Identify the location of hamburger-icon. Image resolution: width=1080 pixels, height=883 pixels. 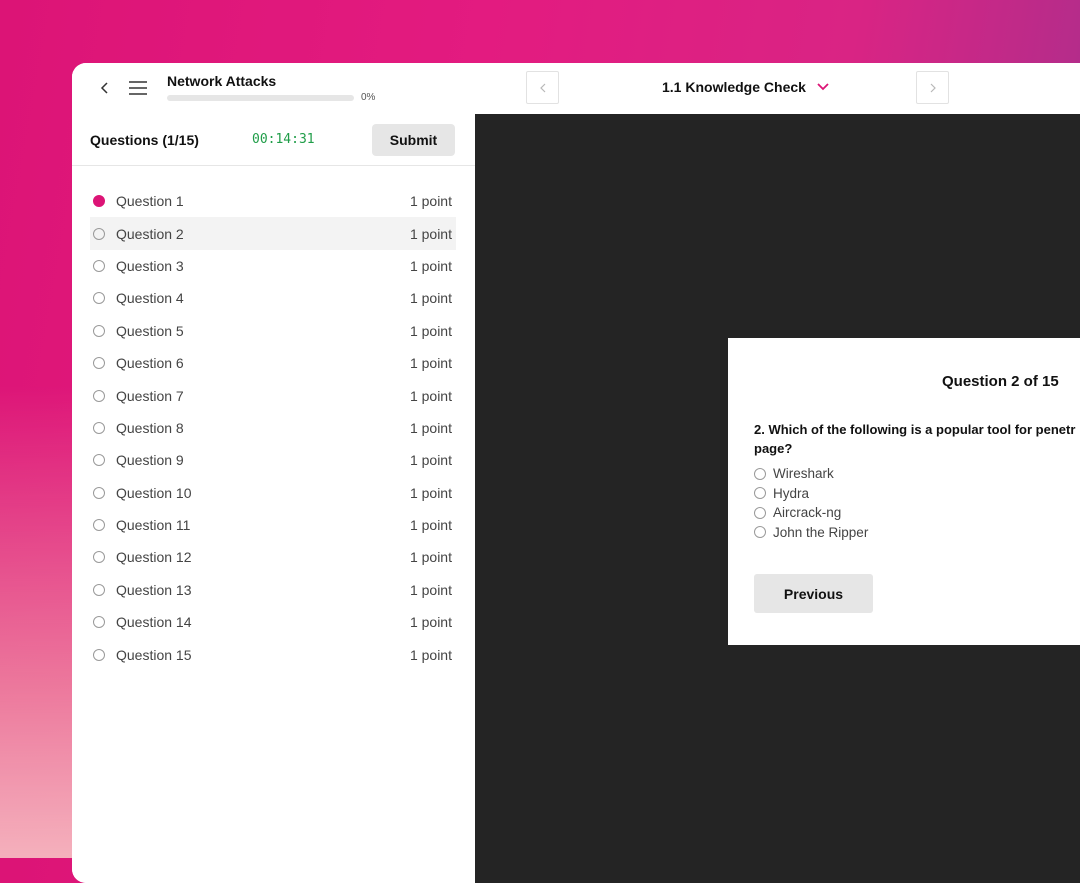
(138, 88).